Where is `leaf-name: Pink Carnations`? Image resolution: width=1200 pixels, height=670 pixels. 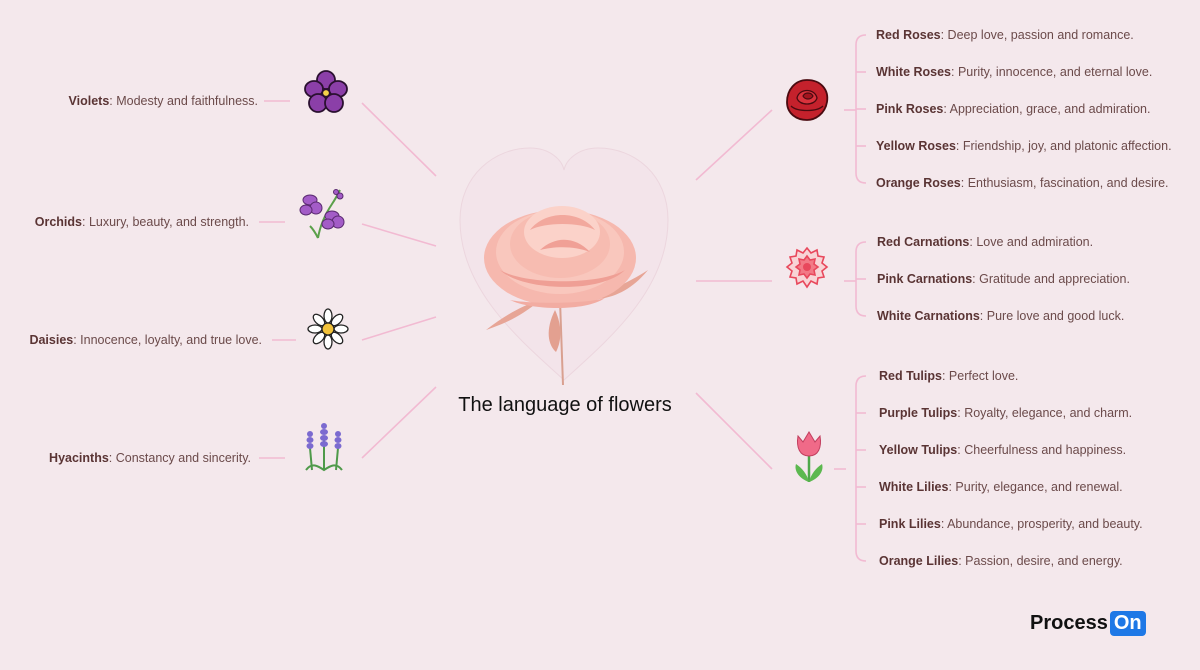 leaf-name: Pink Carnations is located at coordinates (925, 279).